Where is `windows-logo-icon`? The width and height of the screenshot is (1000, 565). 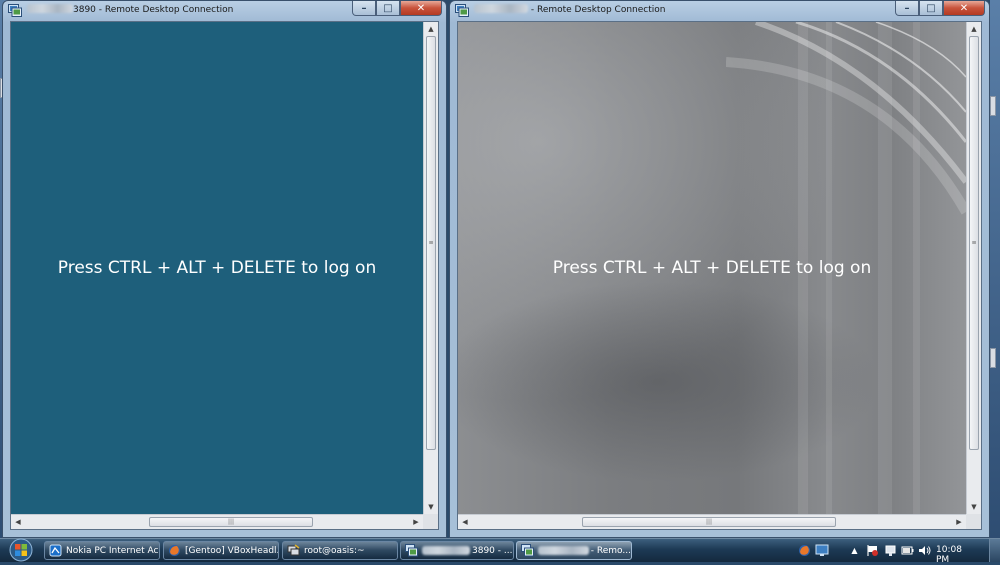 windows-logo-icon is located at coordinates (21, 550).